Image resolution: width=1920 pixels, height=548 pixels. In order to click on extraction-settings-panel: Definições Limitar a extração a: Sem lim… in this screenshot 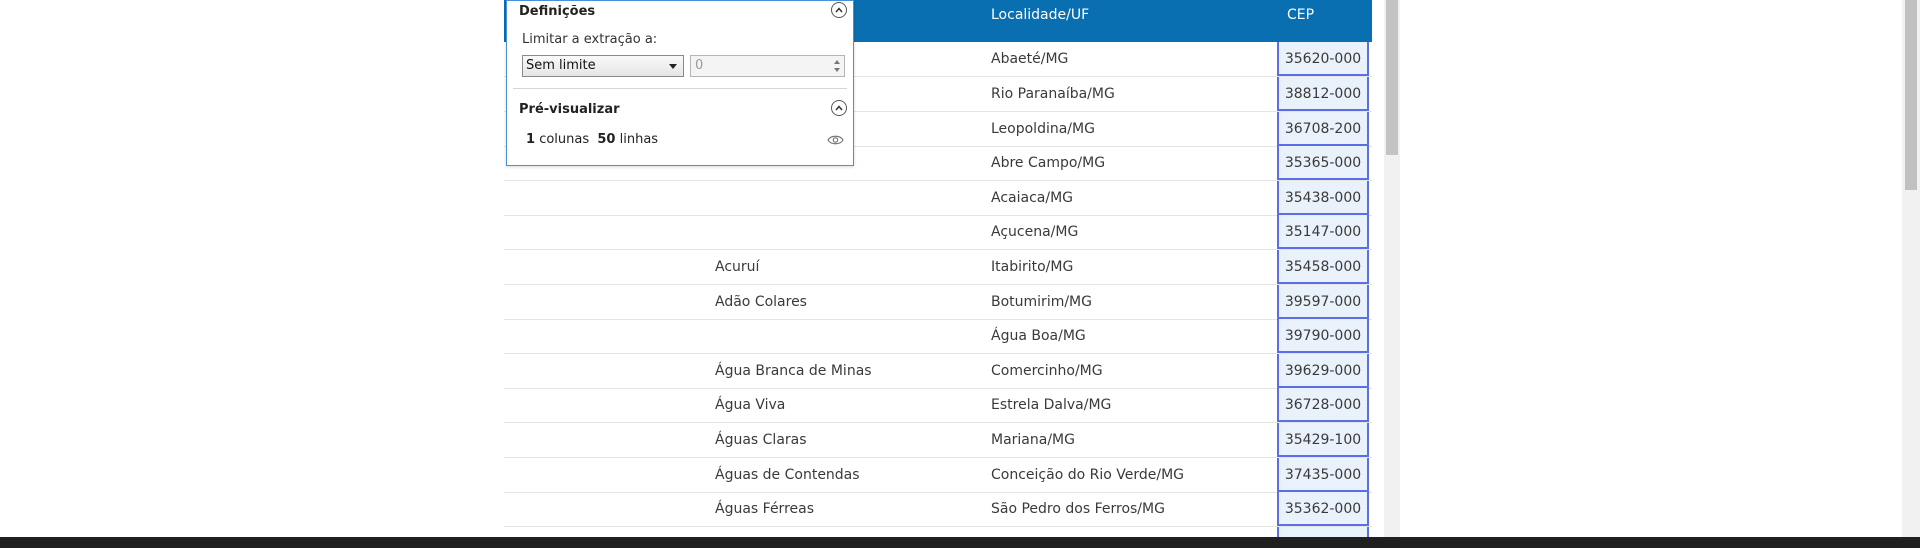, I will do `click(680, 83)`.